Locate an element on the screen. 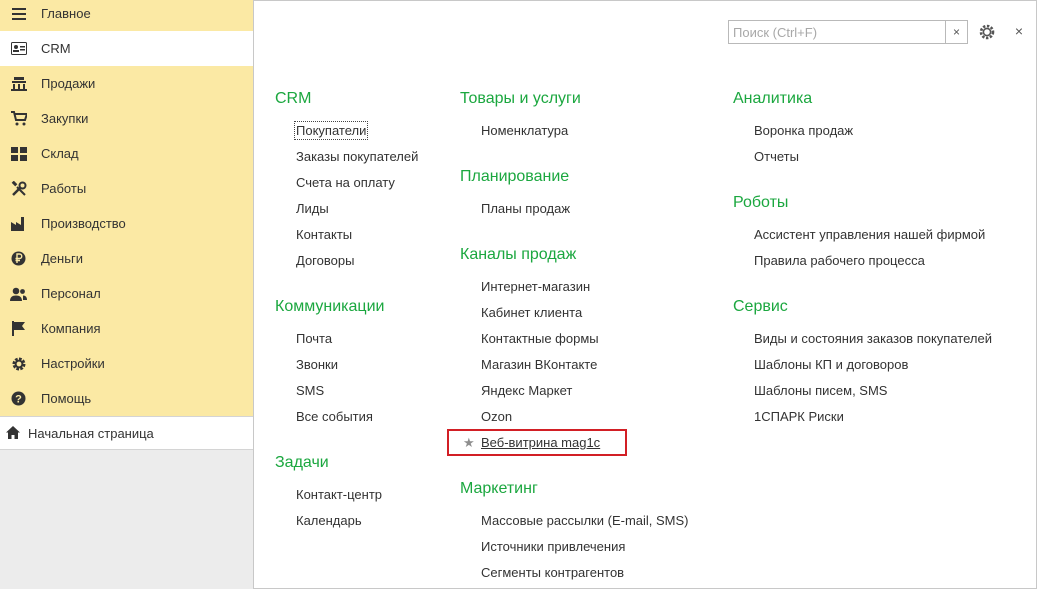  link-web-showcase-mag1c: Веб-витрина mag1c is located at coordinates (540, 442).